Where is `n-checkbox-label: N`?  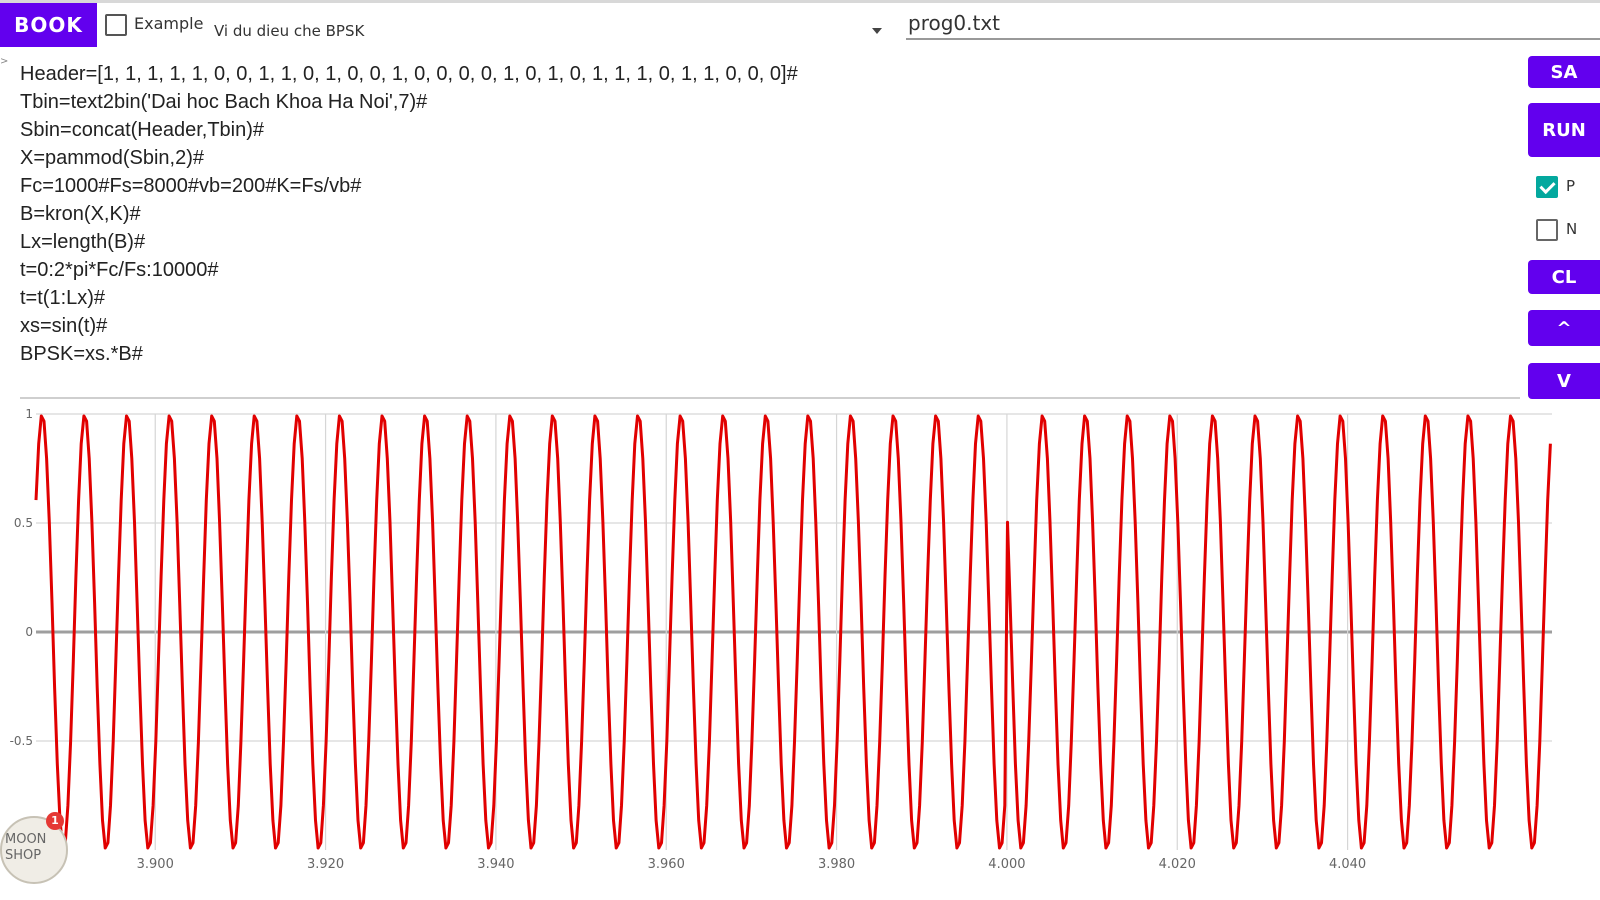
n-checkbox-label: N is located at coordinates (1572, 229).